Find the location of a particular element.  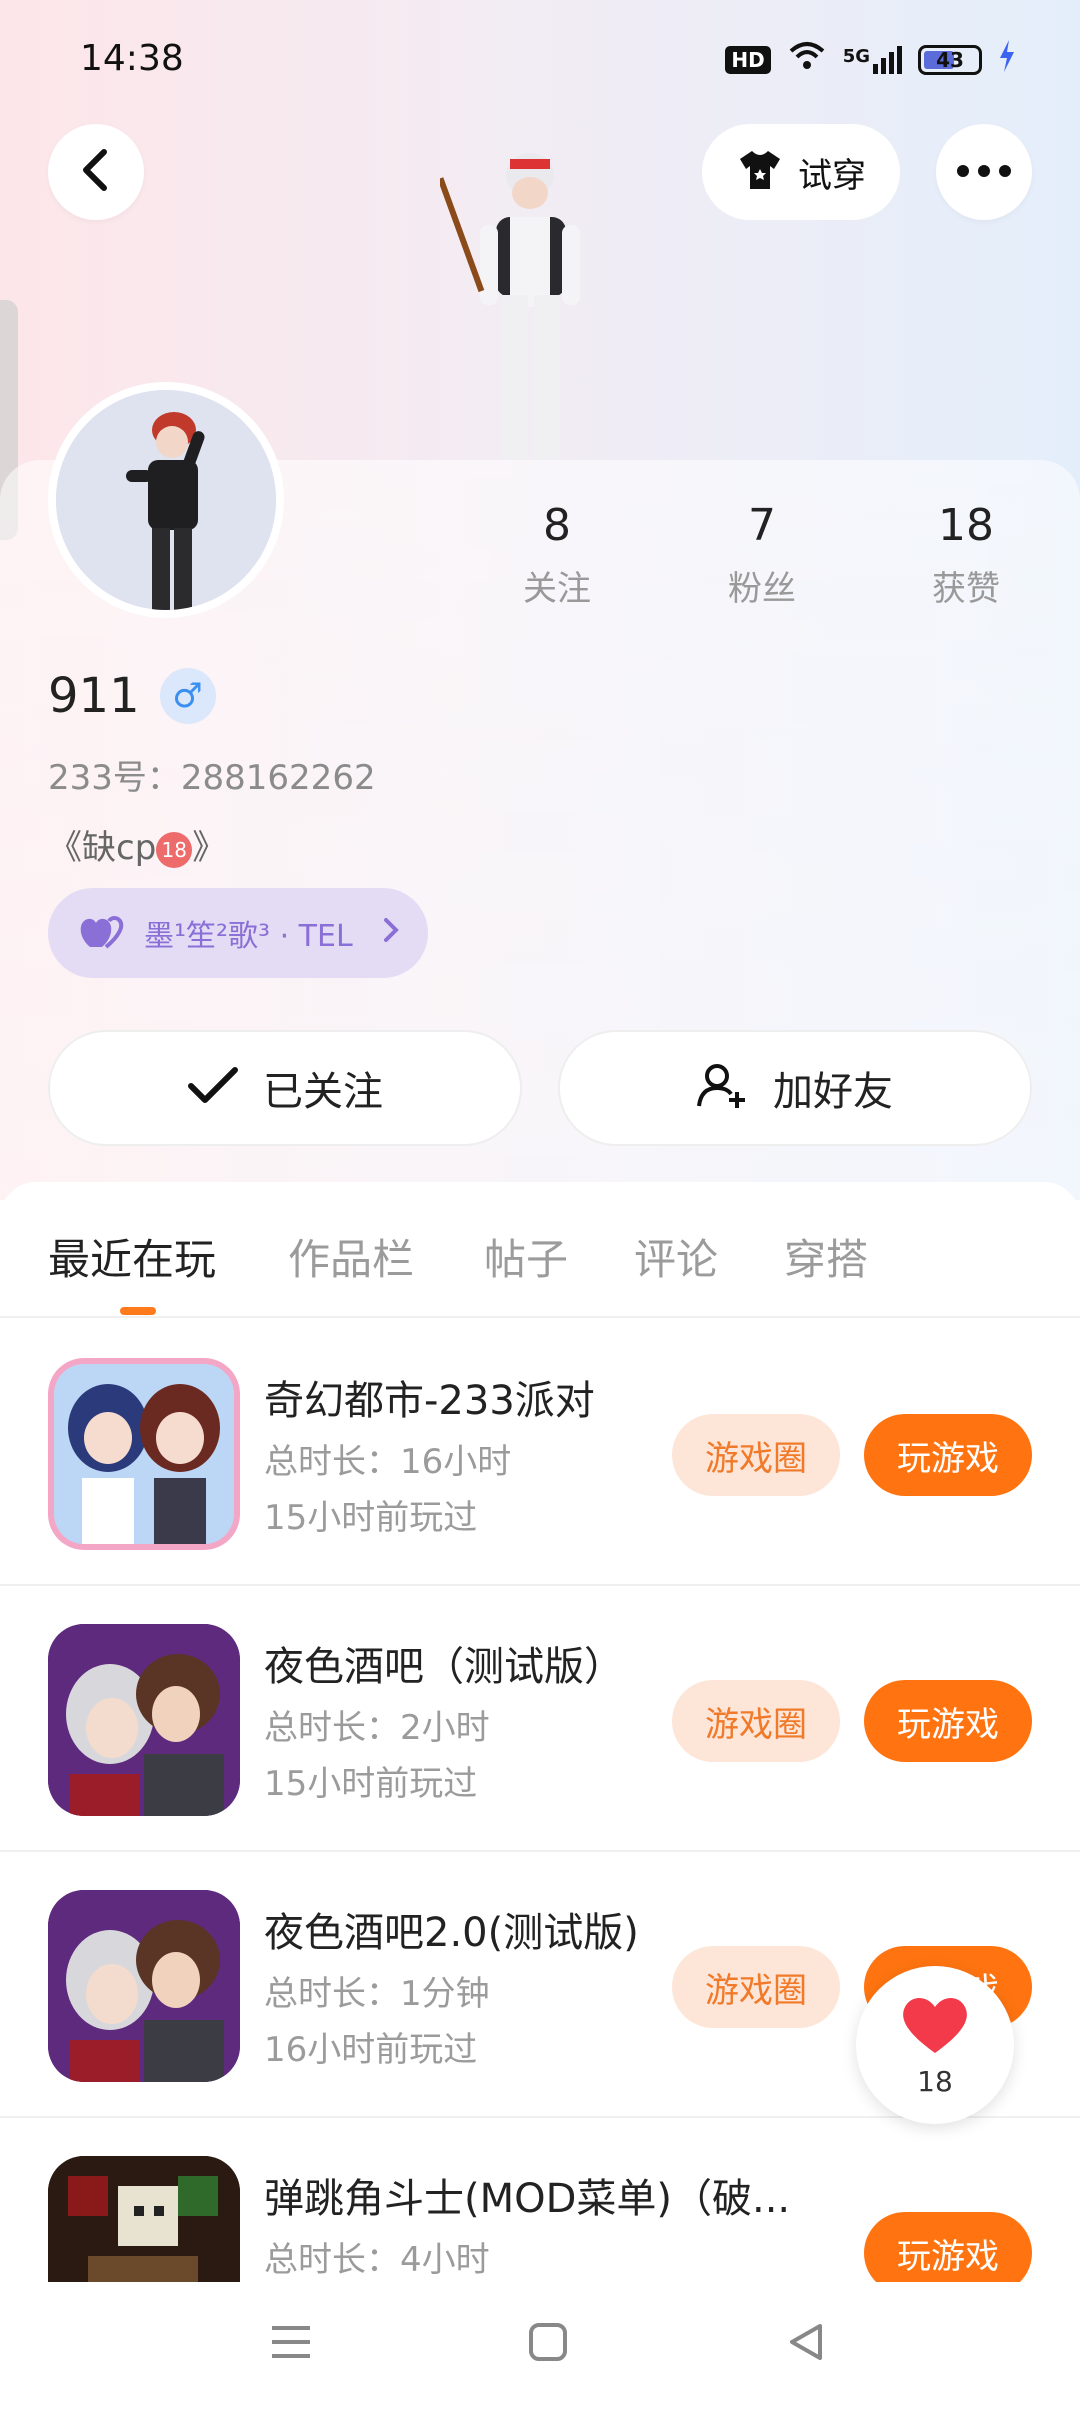

avatar-image is located at coordinates (166, 500).